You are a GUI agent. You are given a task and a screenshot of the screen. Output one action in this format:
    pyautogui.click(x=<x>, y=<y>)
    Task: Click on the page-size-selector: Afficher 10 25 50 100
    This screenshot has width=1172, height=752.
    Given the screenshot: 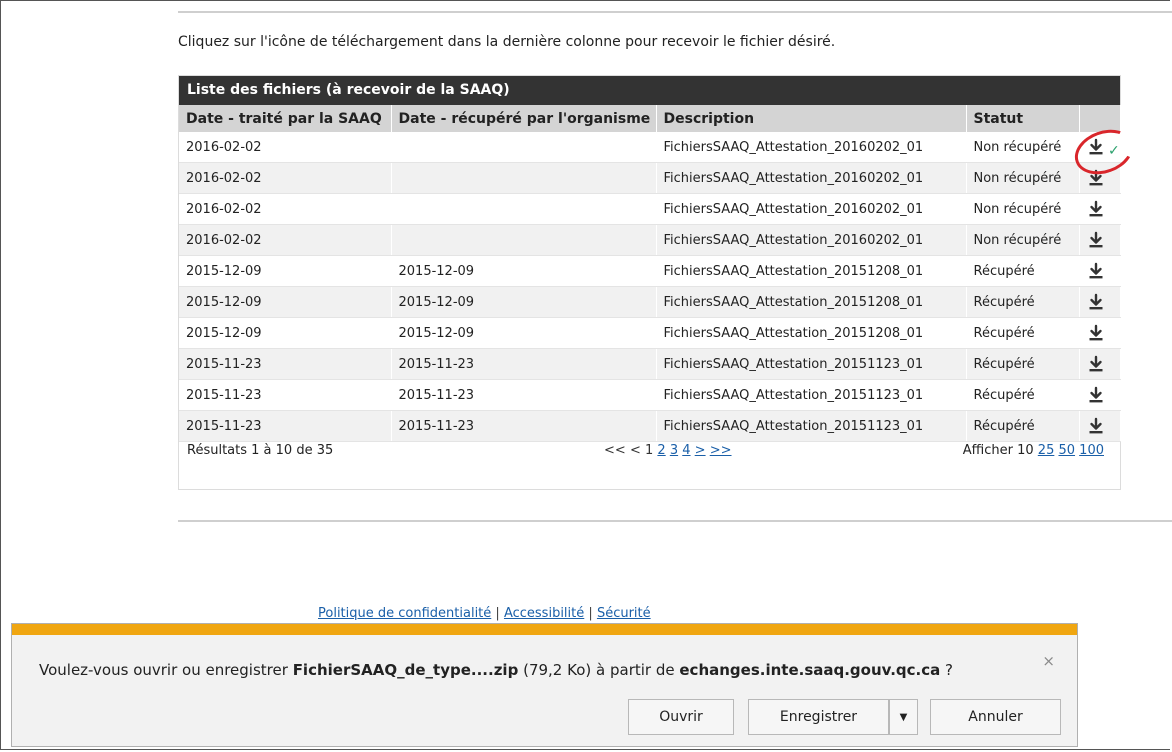 What is the action you would take?
    pyautogui.click(x=1033, y=450)
    